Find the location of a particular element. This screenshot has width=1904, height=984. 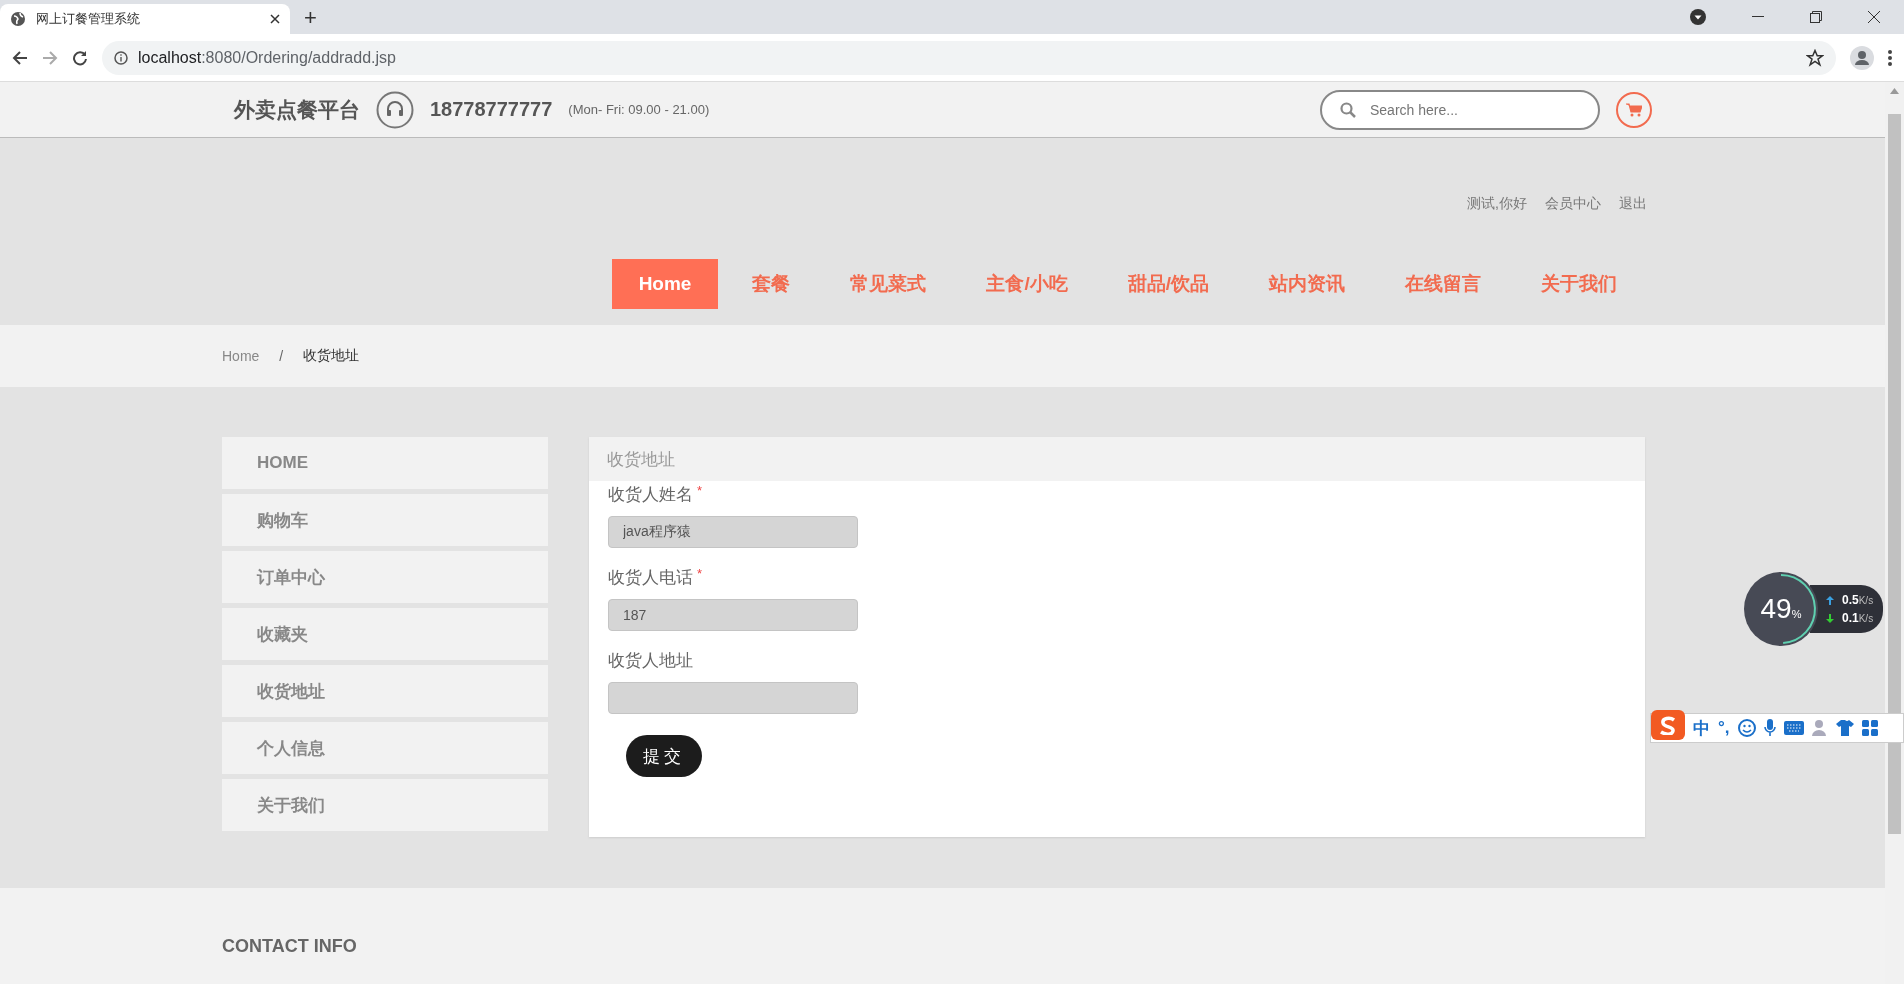

account-icon is located at coordinates (1862, 57).